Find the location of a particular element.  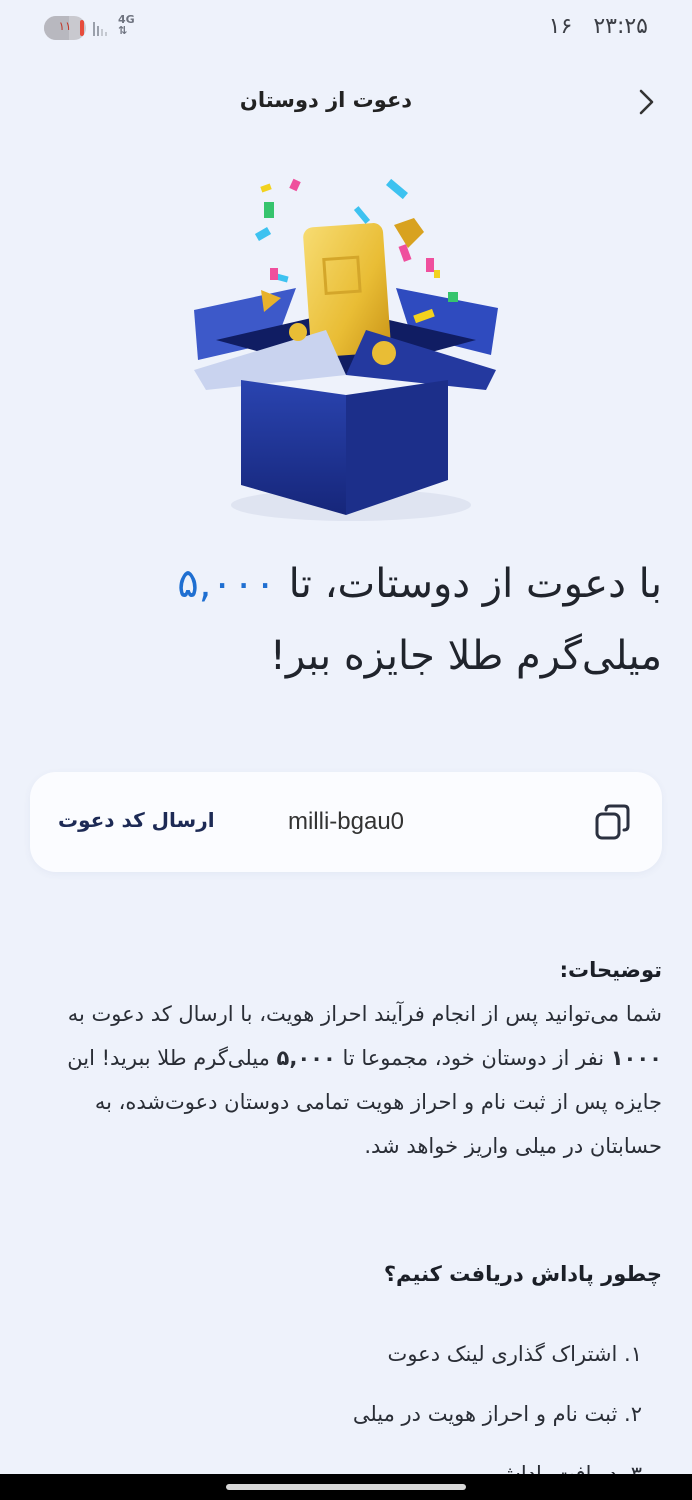

battery-icon: ۱۱ is located at coordinates (65, 28).